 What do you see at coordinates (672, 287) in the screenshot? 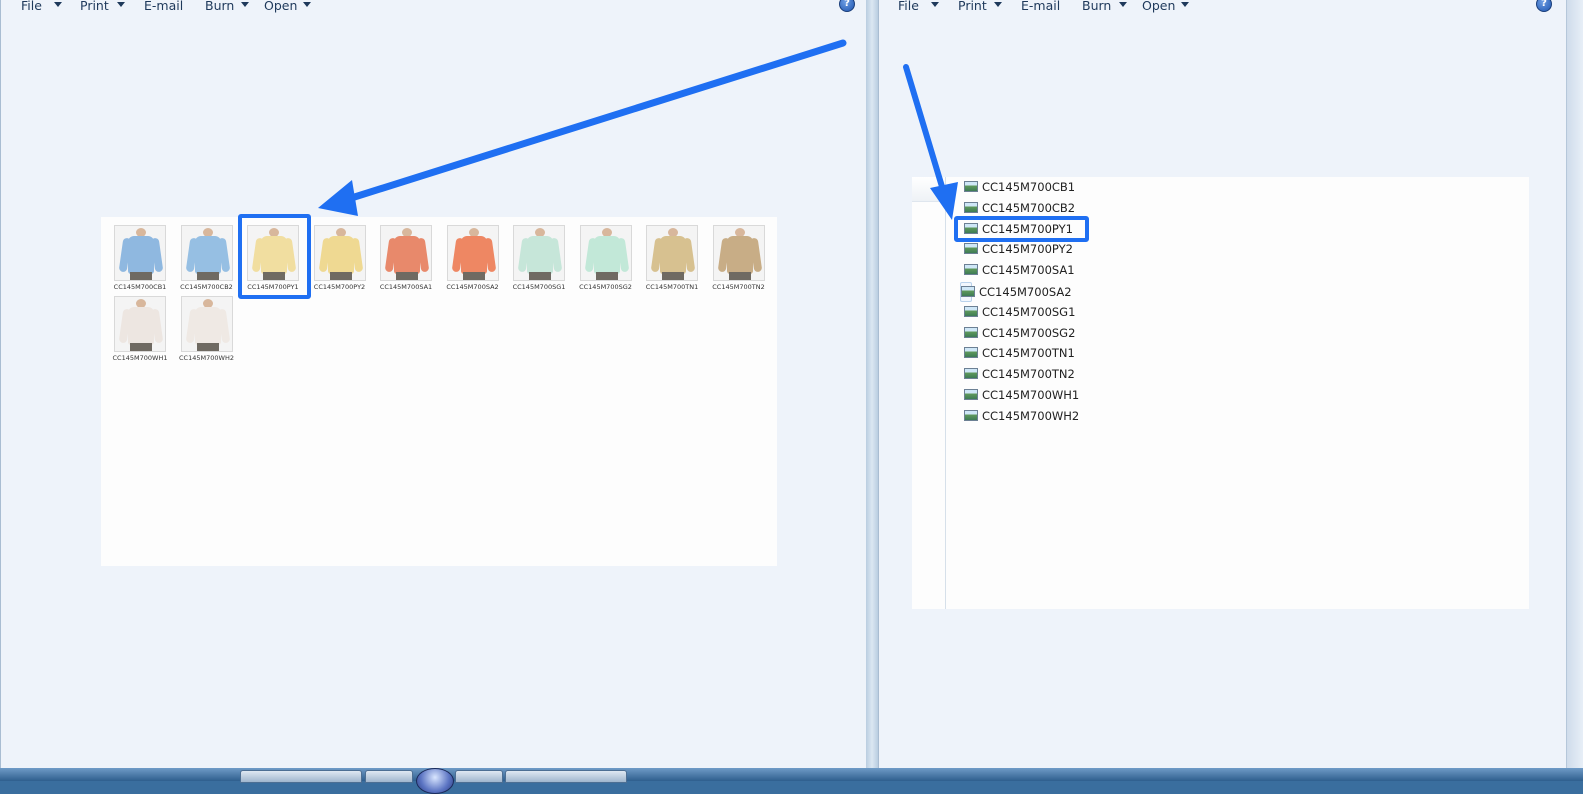
I see `thumbnail-label: CC145M700TN1` at bounding box center [672, 287].